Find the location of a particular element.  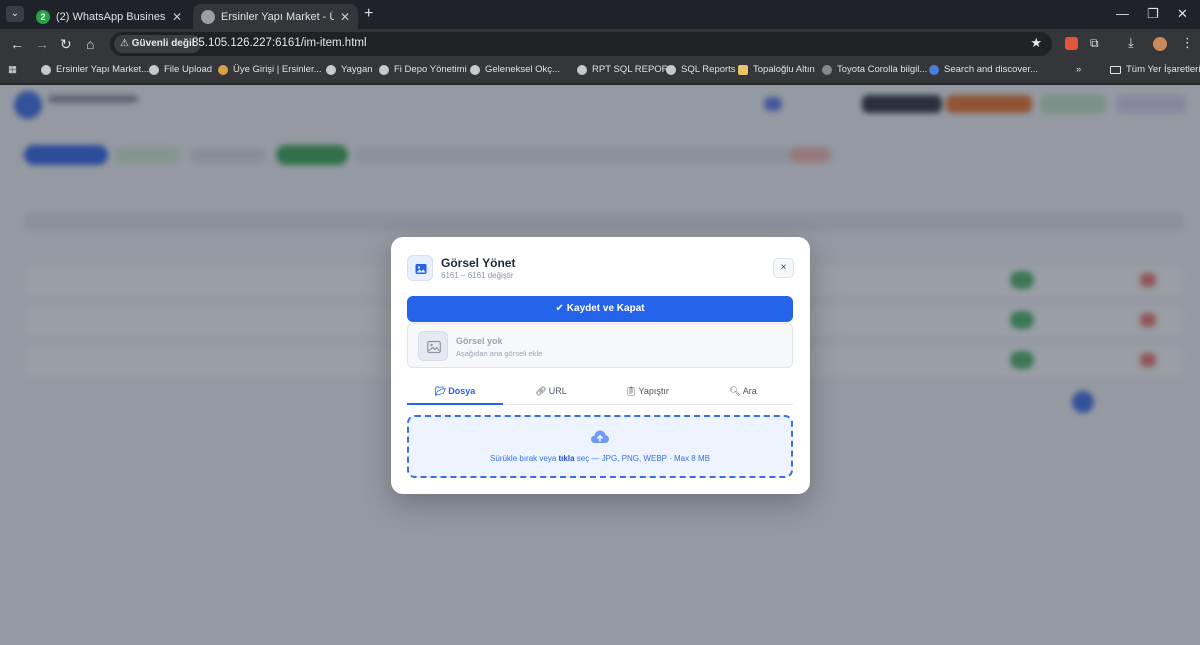

tab-search: 🔍︎ Ara is located at coordinates (743, 393).